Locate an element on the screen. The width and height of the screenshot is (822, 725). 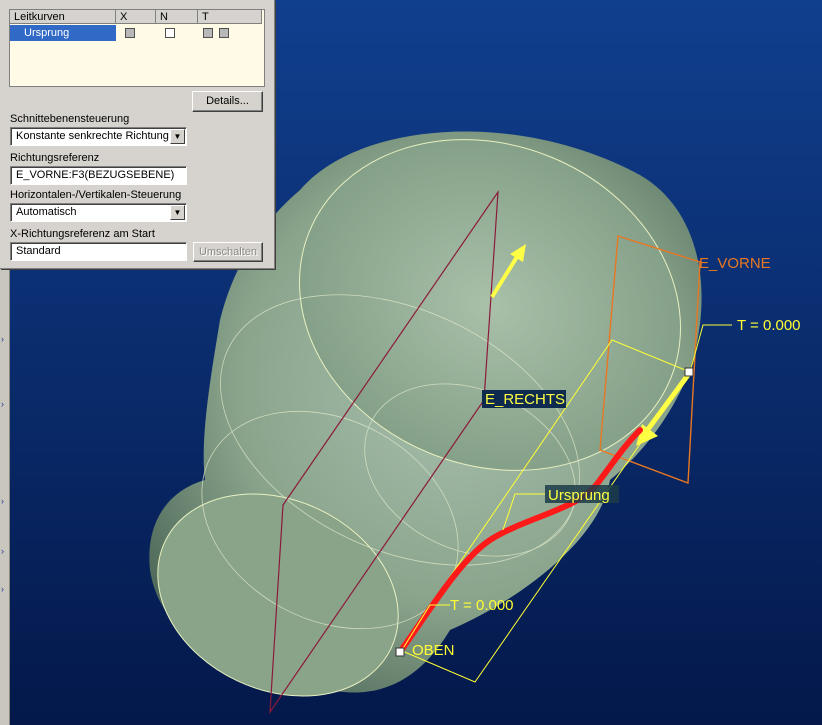
section-control-label: Schnittebenensteuerung is located at coordinates (70, 119).